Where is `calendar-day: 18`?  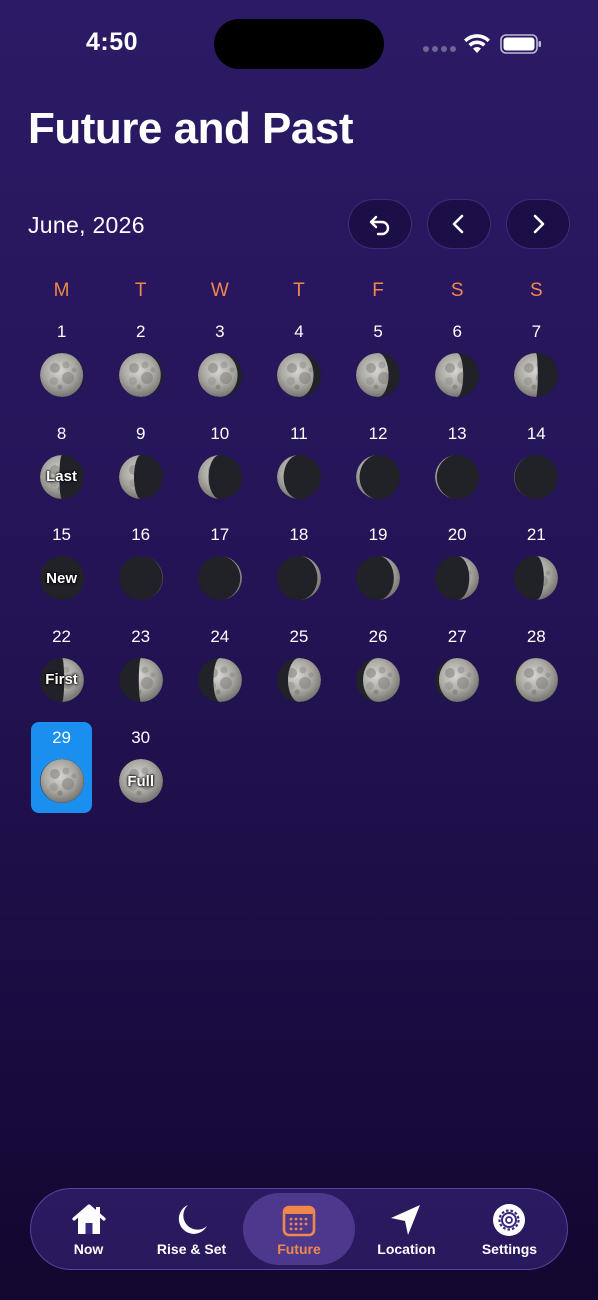
calendar-day: 18 is located at coordinates (298, 564).